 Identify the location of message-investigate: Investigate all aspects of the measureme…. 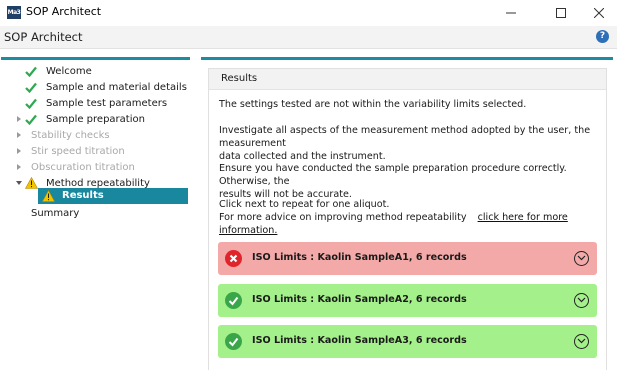
(411, 143).